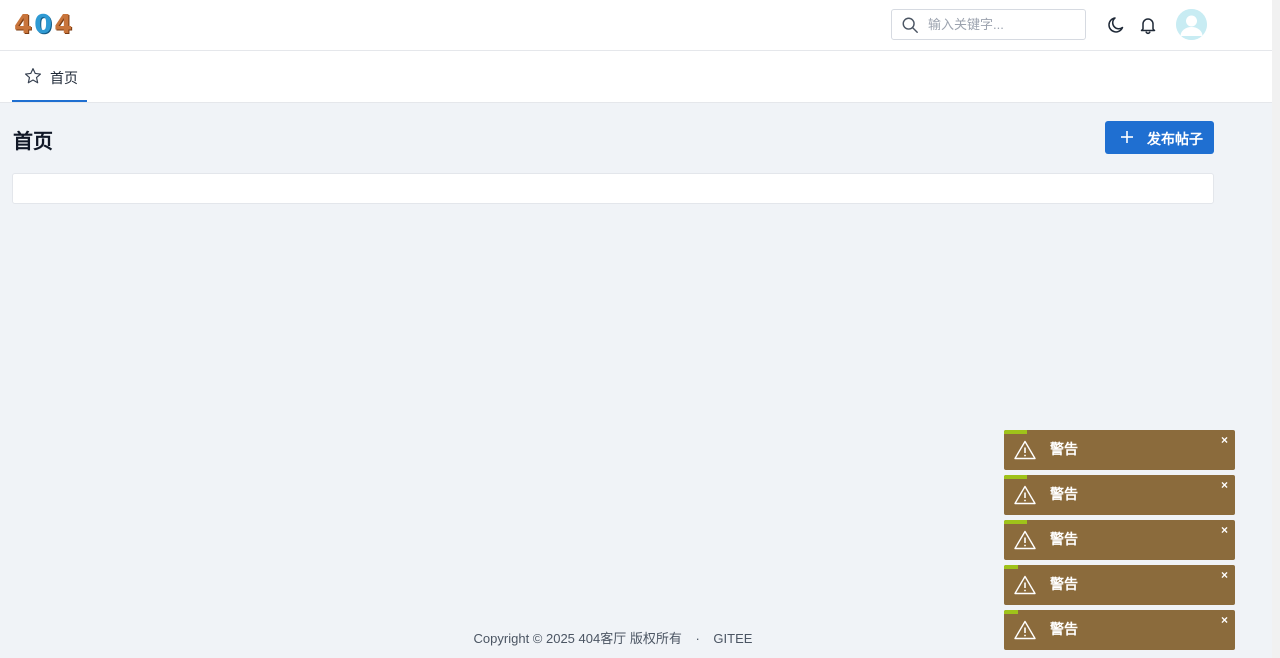 The image size is (1280, 658). What do you see at coordinates (1148, 25) in the screenshot?
I see `bell-icon` at bounding box center [1148, 25].